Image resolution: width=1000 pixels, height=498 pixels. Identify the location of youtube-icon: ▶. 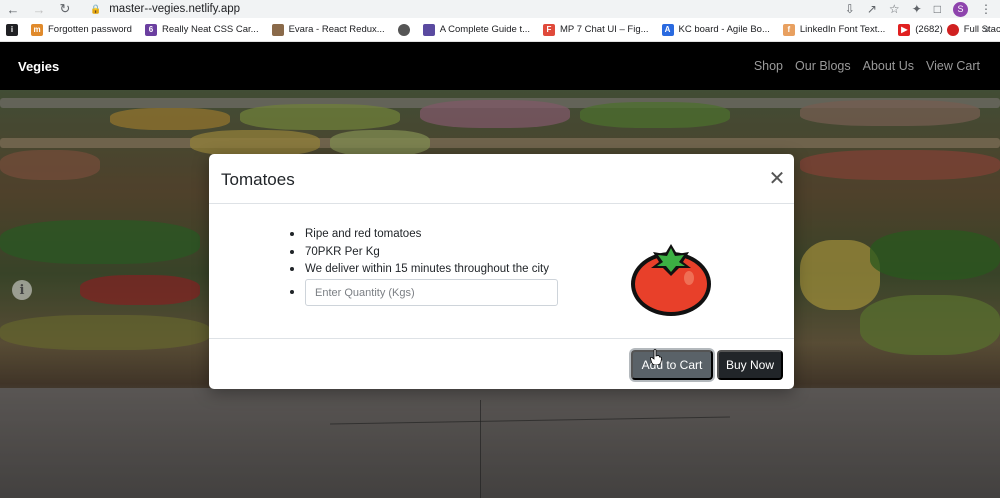
(904, 29).